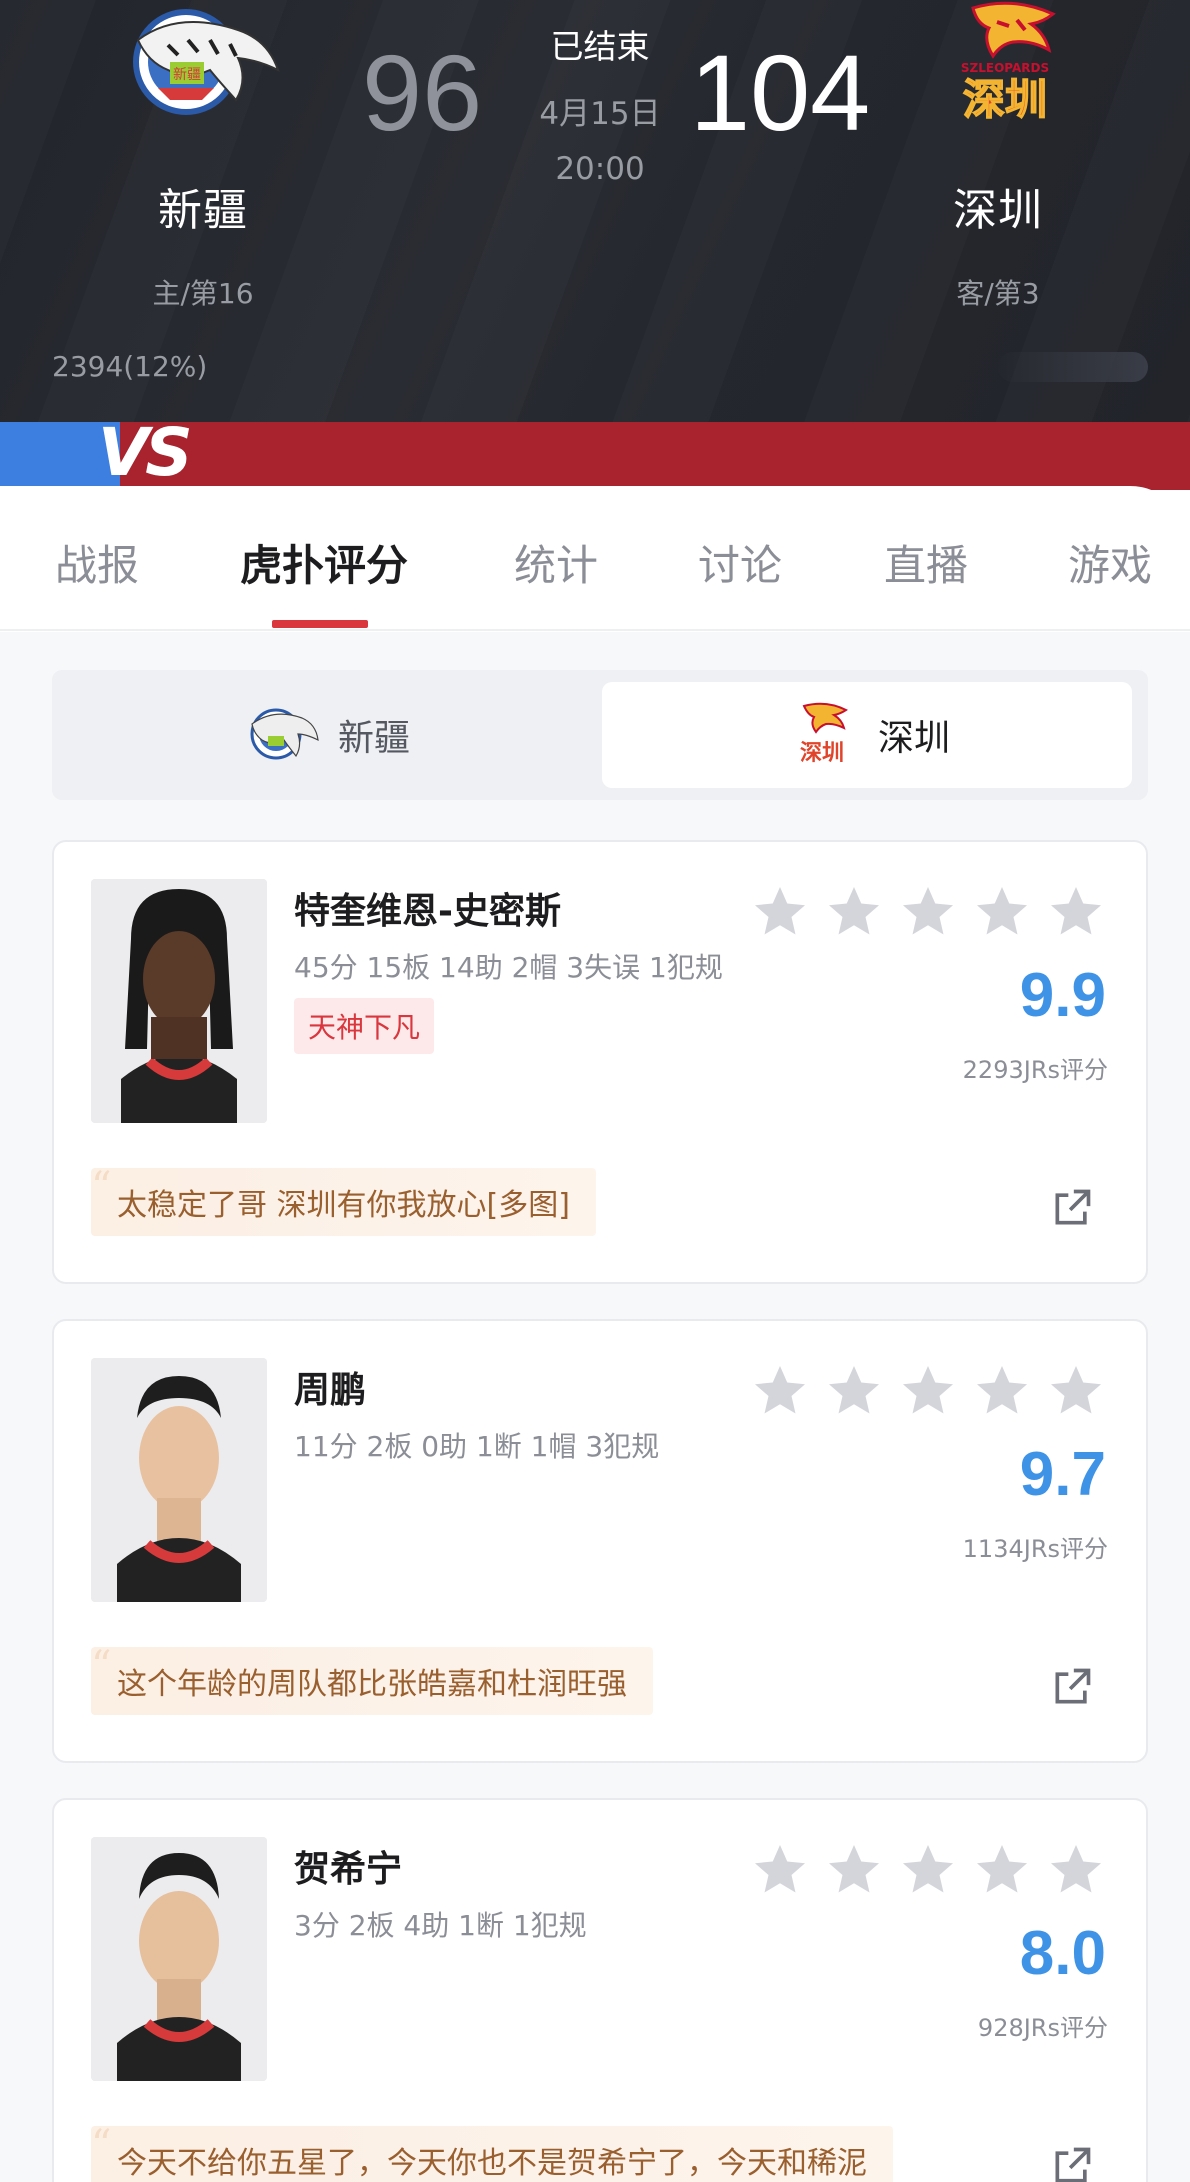 Image resolution: width=1190 pixels, height=2182 pixels. Describe the element at coordinates (600, 735) in the screenshot. I see `team-switch: 新疆 深圳 深圳` at that location.